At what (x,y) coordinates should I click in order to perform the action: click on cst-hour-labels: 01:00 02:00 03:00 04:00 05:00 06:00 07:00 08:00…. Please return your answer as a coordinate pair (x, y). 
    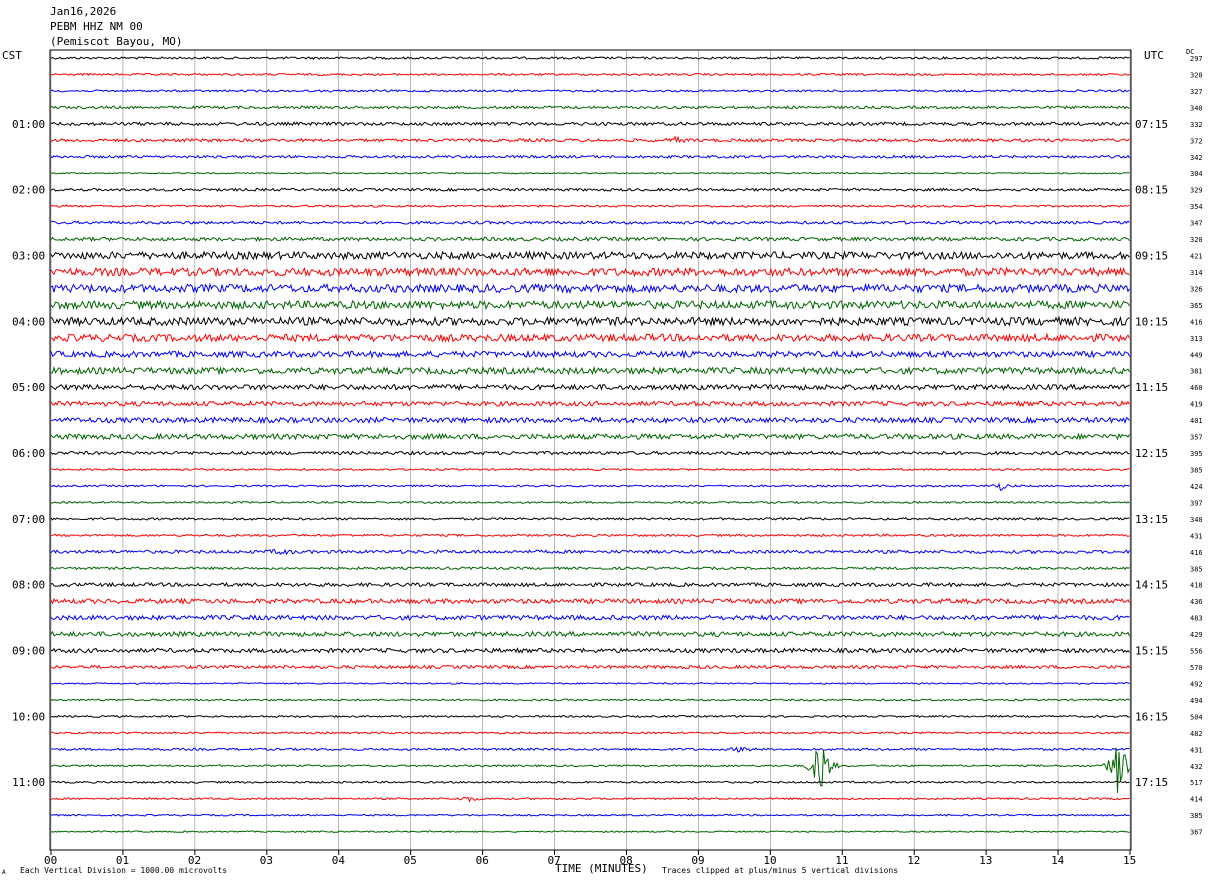
    Looking at the image, I should click on (28, 453).